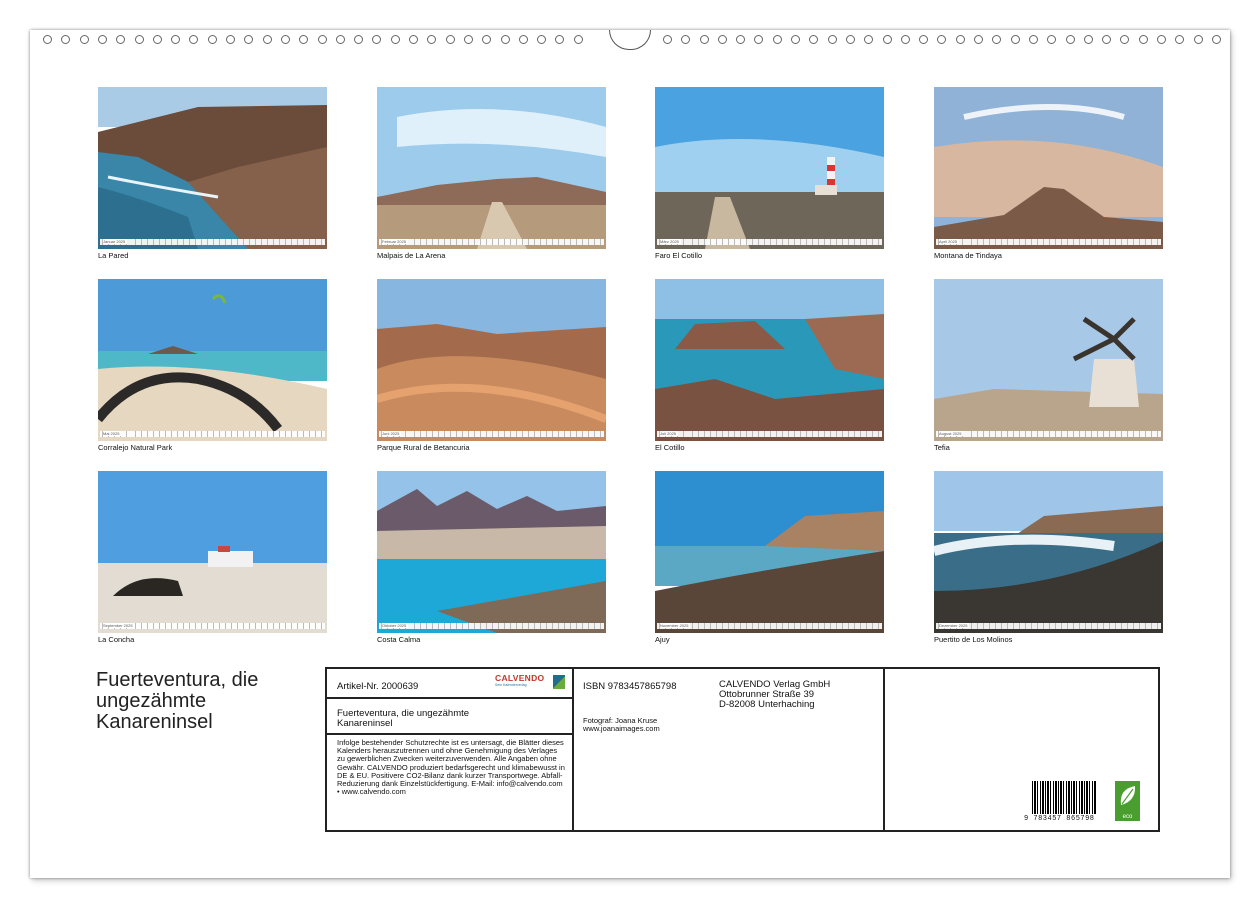 The width and height of the screenshot is (1260, 908). I want to click on photo-october: Oktober 2025, so click(491, 552).